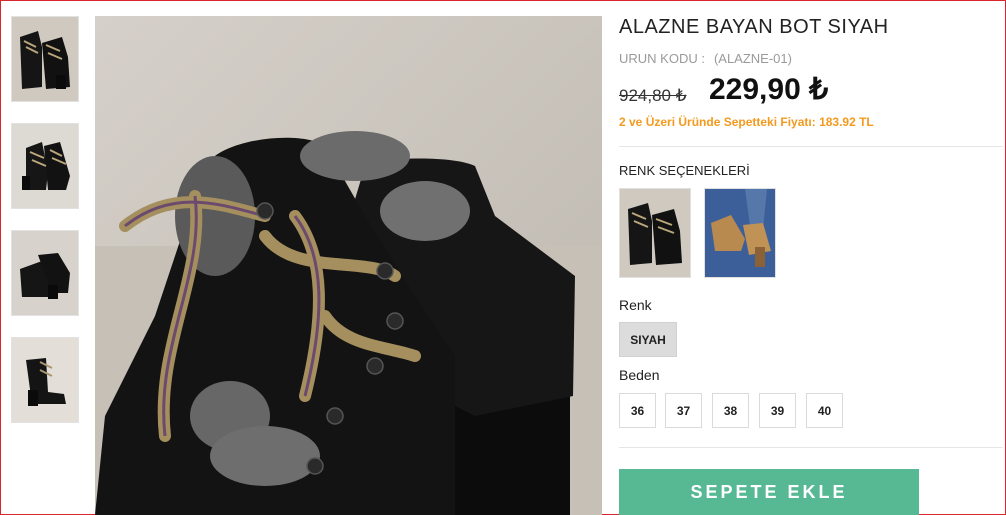  Describe the element at coordinates (752, 58) in the screenshot. I see `product-code-value: (ALAZNE-01)` at that location.